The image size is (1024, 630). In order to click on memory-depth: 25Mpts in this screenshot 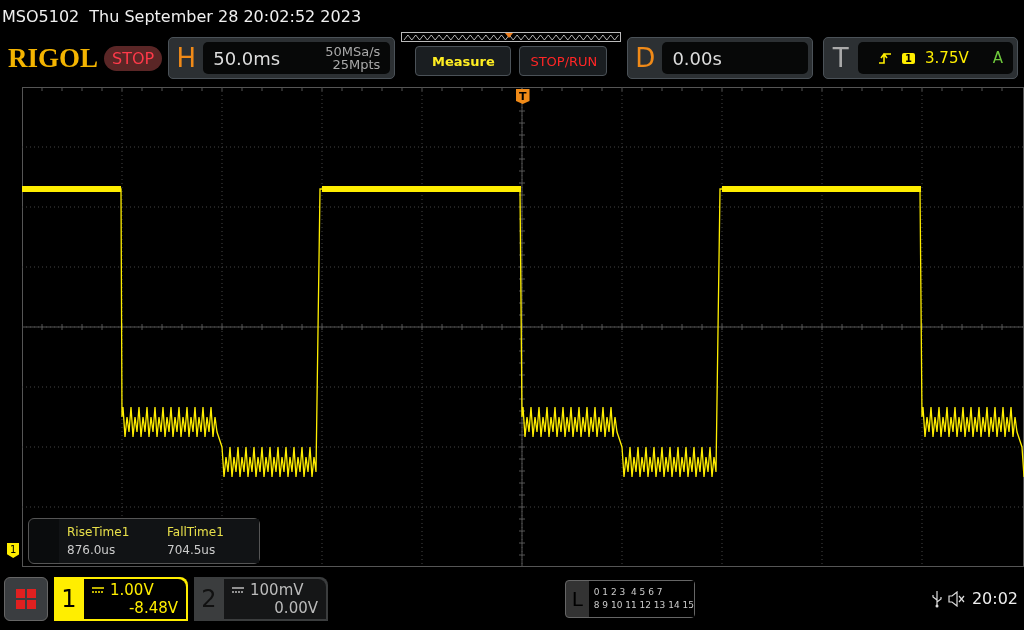, I will do `click(356, 64)`.